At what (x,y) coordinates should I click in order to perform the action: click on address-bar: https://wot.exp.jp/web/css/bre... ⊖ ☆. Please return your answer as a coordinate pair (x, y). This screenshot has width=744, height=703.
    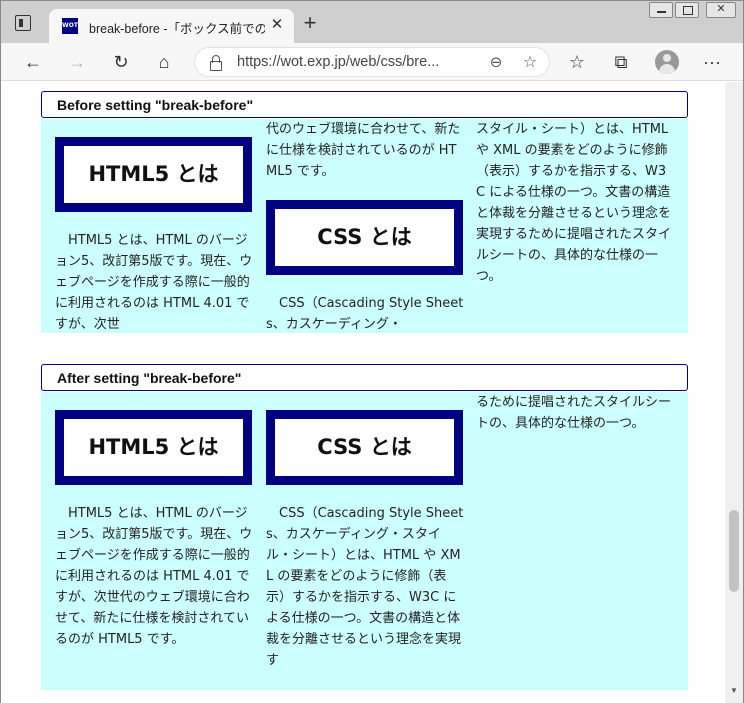
    Looking at the image, I should click on (372, 62).